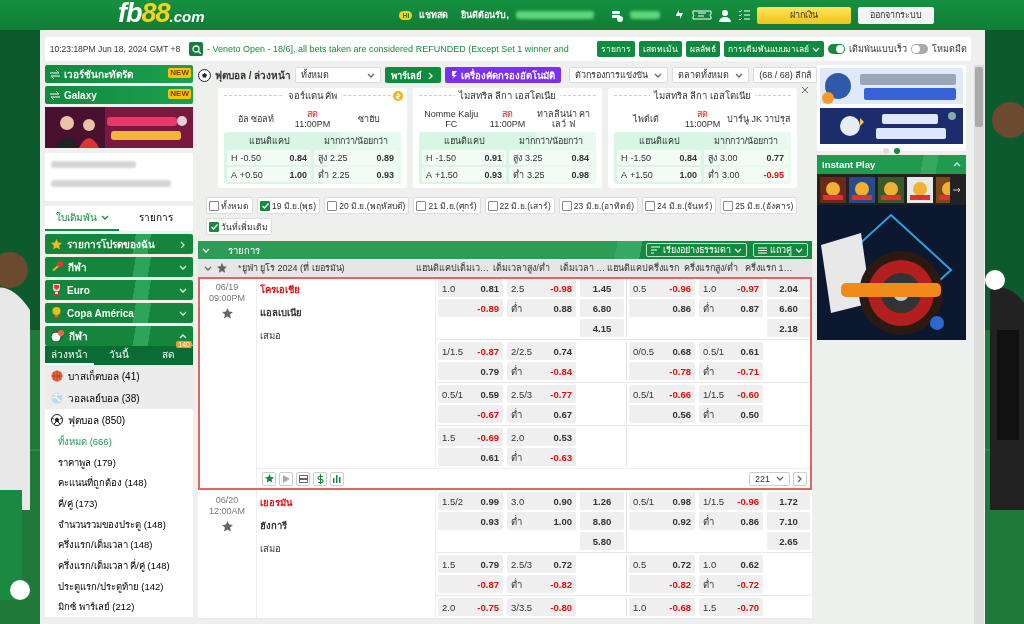 The image size is (1024, 624). I want to click on scrollbar, so click(979, 344).